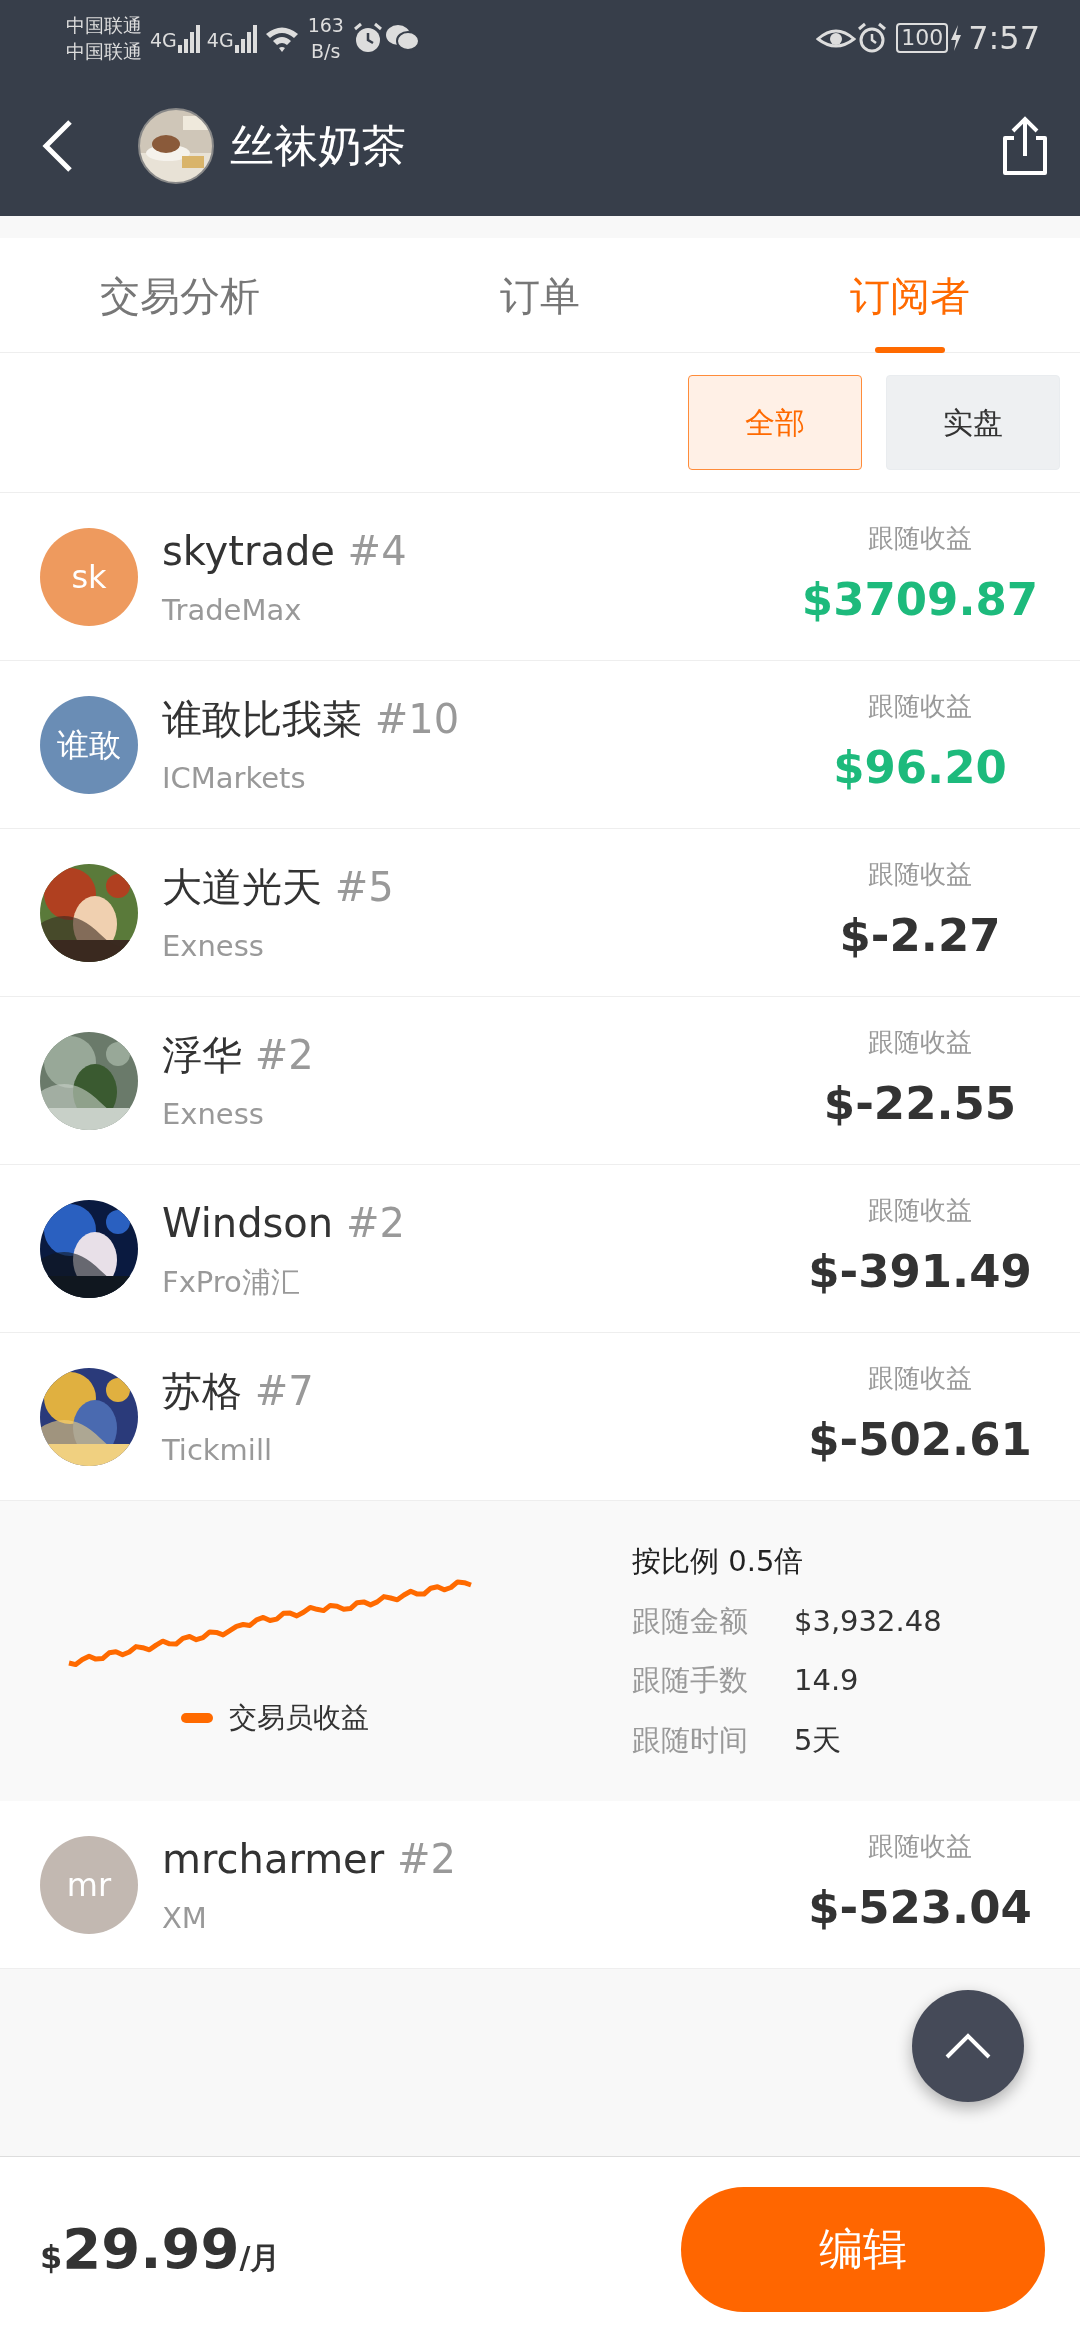  What do you see at coordinates (260, 2258) in the screenshot?
I see `price-period: /月` at bounding box center [260, 2258].